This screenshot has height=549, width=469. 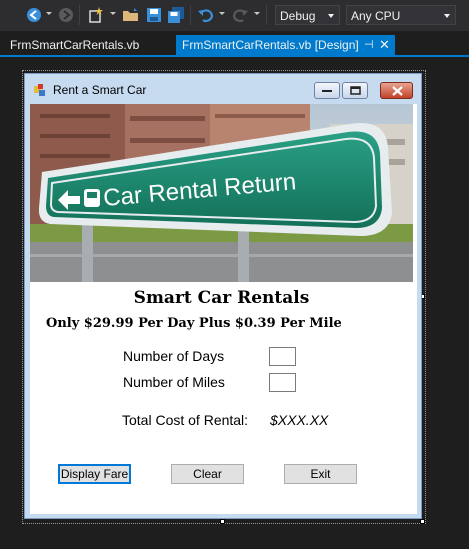 What do you see at coordinates (422, 521) in the screenshot?
I see `resize-handle-corner` at bounding box center [422, 521].